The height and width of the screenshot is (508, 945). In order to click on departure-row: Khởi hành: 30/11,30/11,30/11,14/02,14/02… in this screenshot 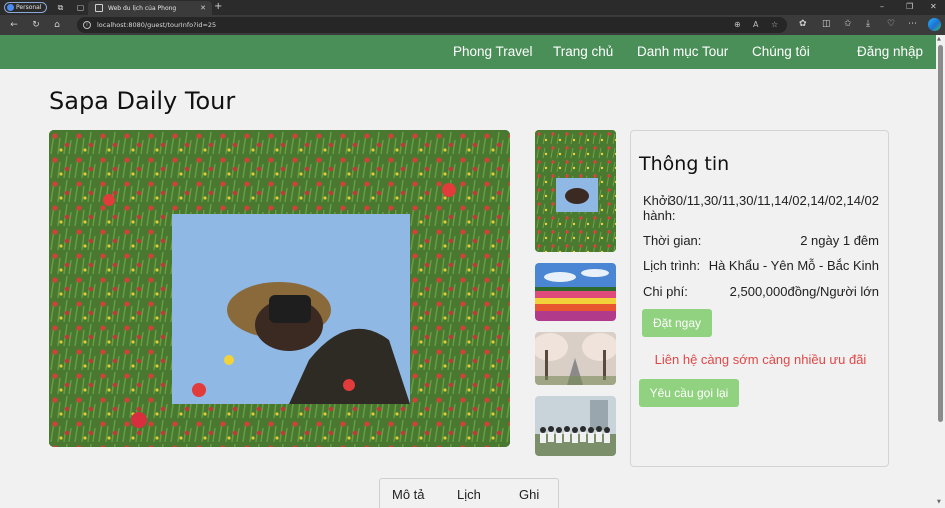, I will do `click(761, 209)`.